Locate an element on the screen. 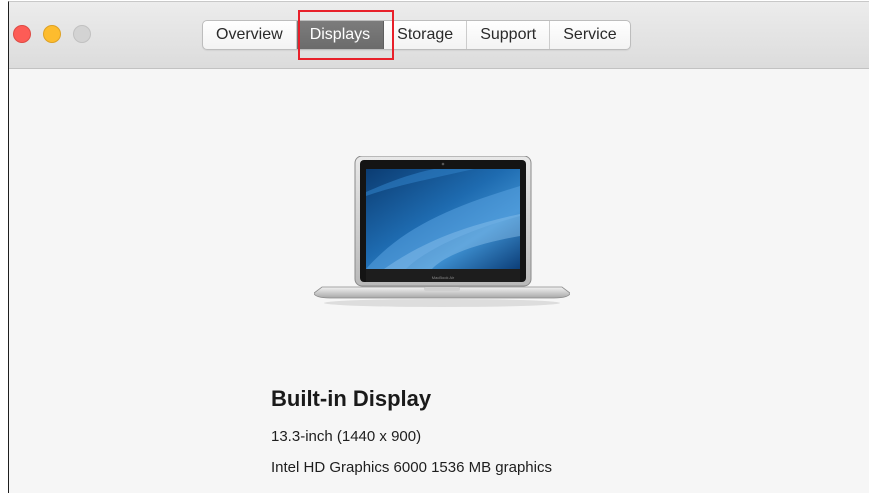  tab-displays: Displays is located at coordinates (340, 35).